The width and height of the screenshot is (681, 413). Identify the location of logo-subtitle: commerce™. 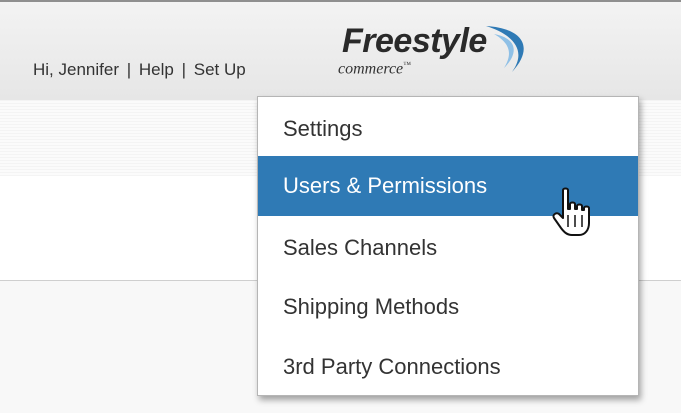
(374, 69).